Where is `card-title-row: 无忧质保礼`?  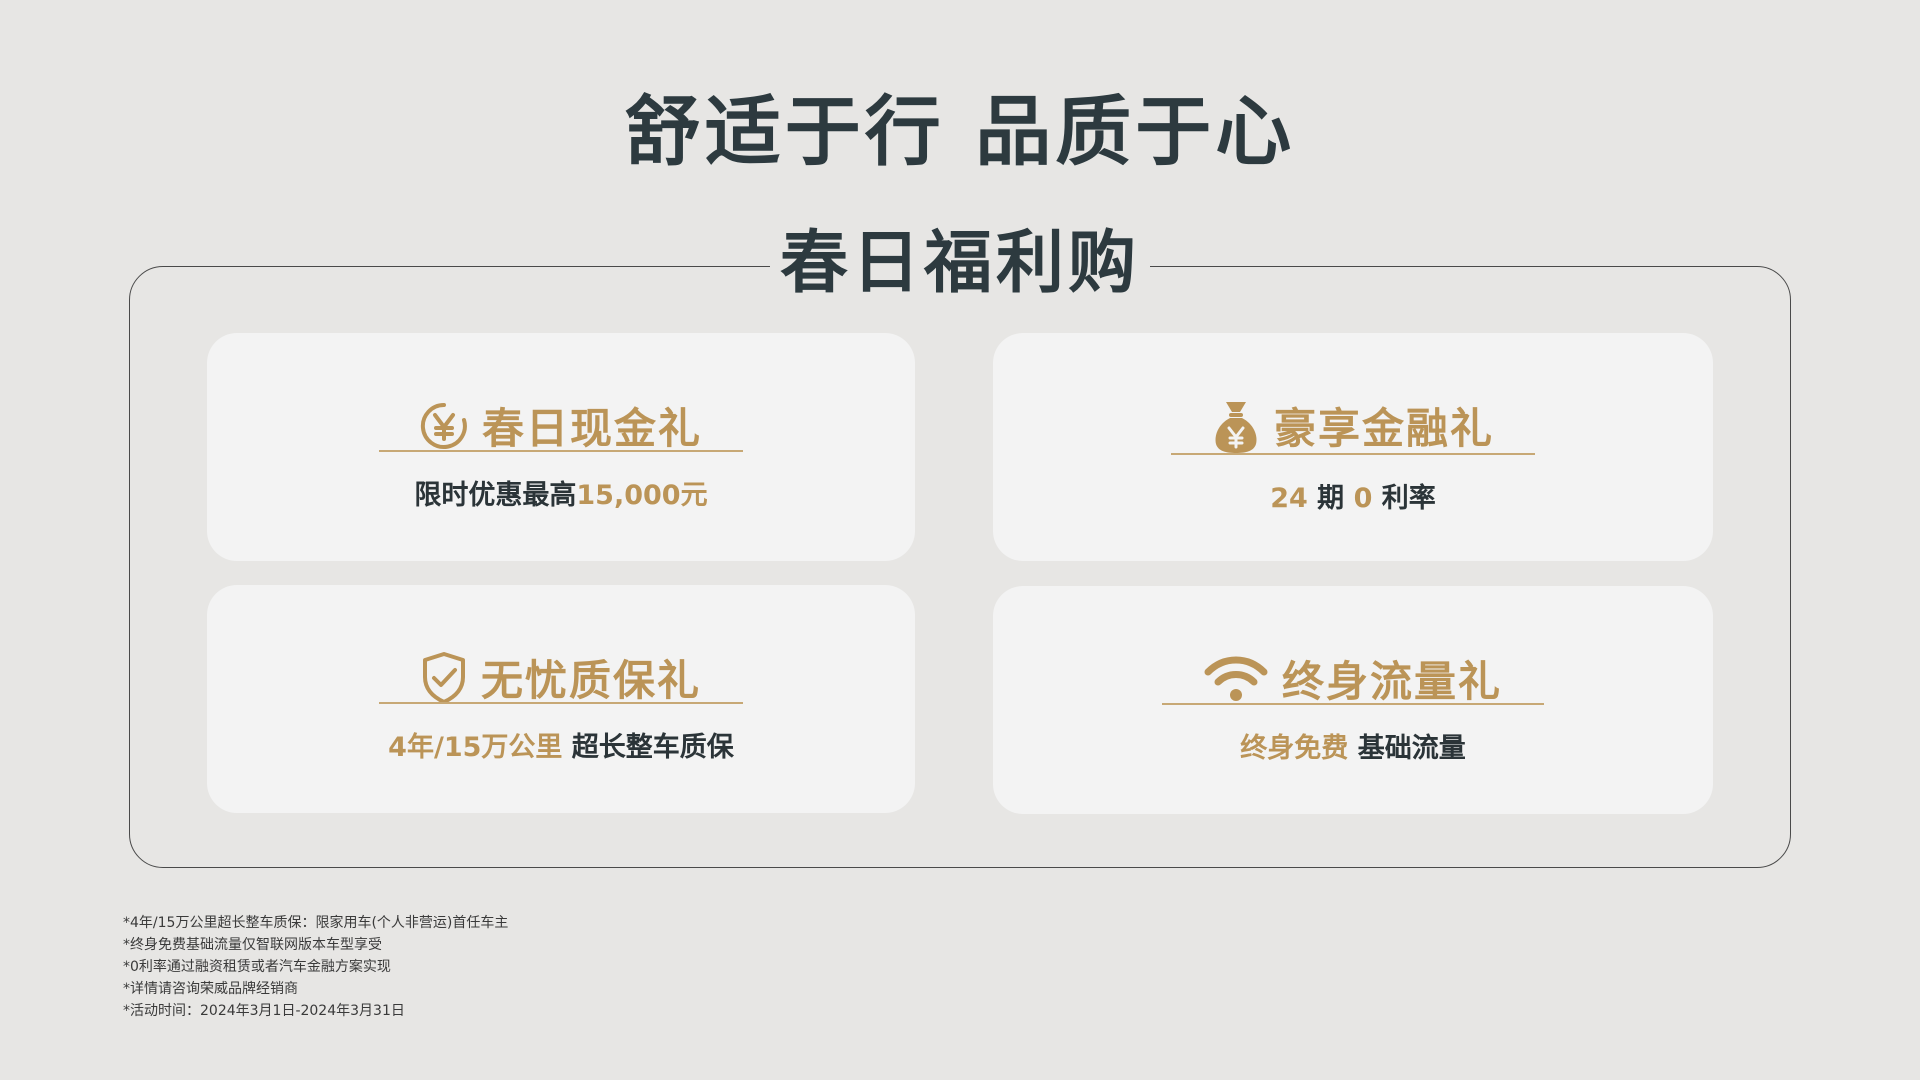
card-title-row: 无忧质保礼 is located at coordinates (561, 677).